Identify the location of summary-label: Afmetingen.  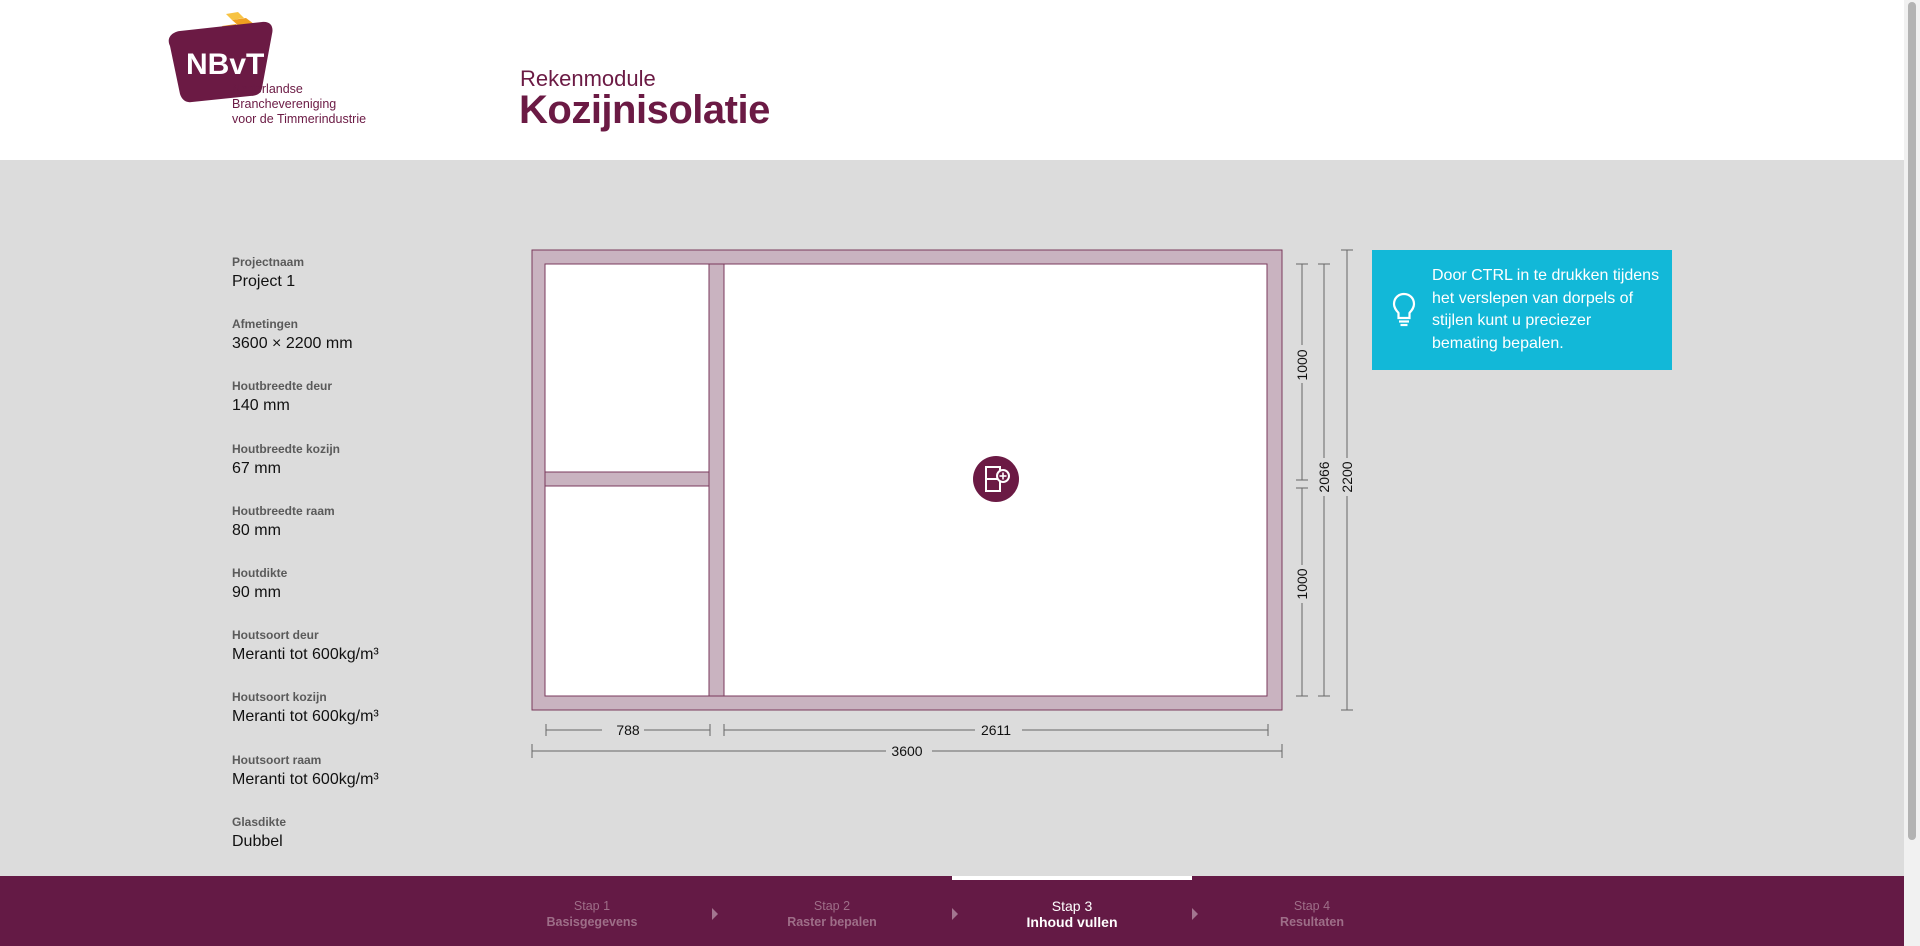
(265, 324).